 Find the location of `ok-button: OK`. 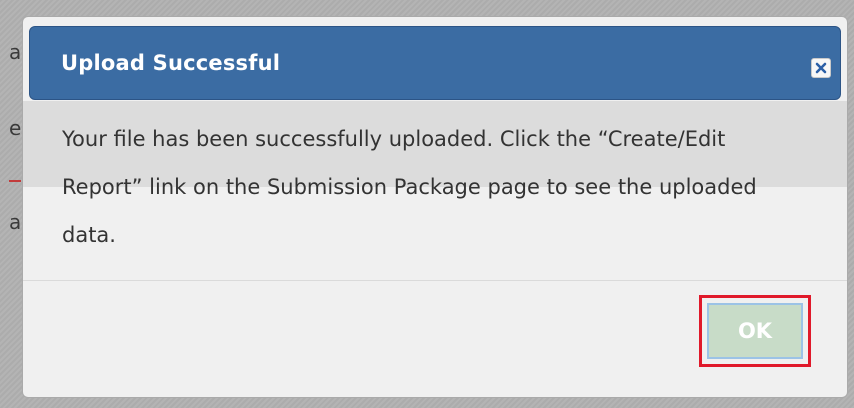

ok-button: OK is located at coordinates (755, 331).